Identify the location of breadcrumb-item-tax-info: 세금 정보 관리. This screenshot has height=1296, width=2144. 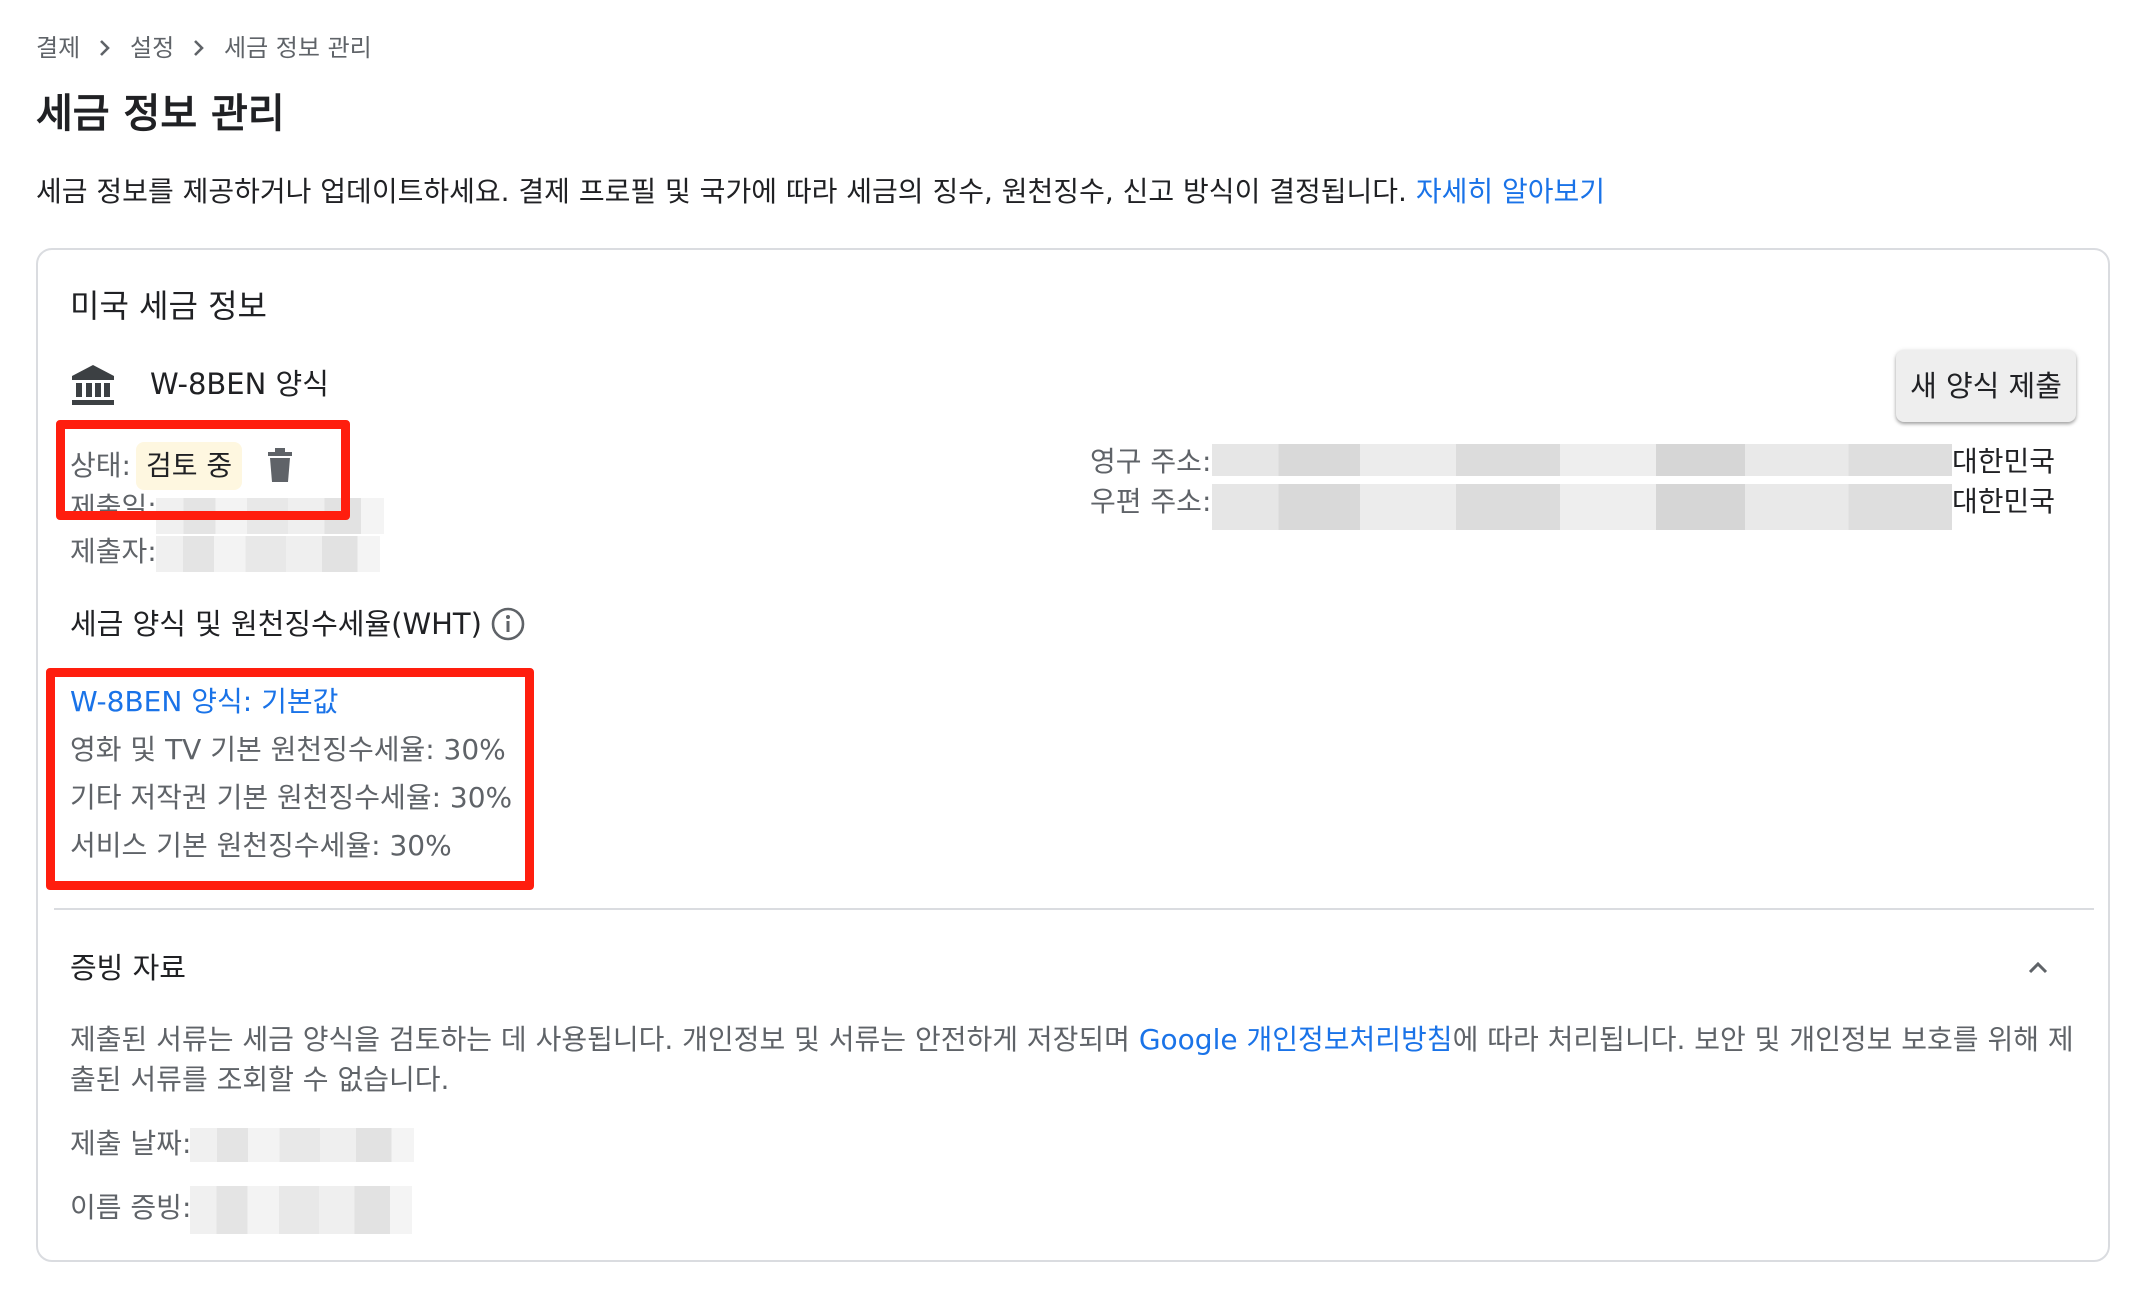
(298, 48).